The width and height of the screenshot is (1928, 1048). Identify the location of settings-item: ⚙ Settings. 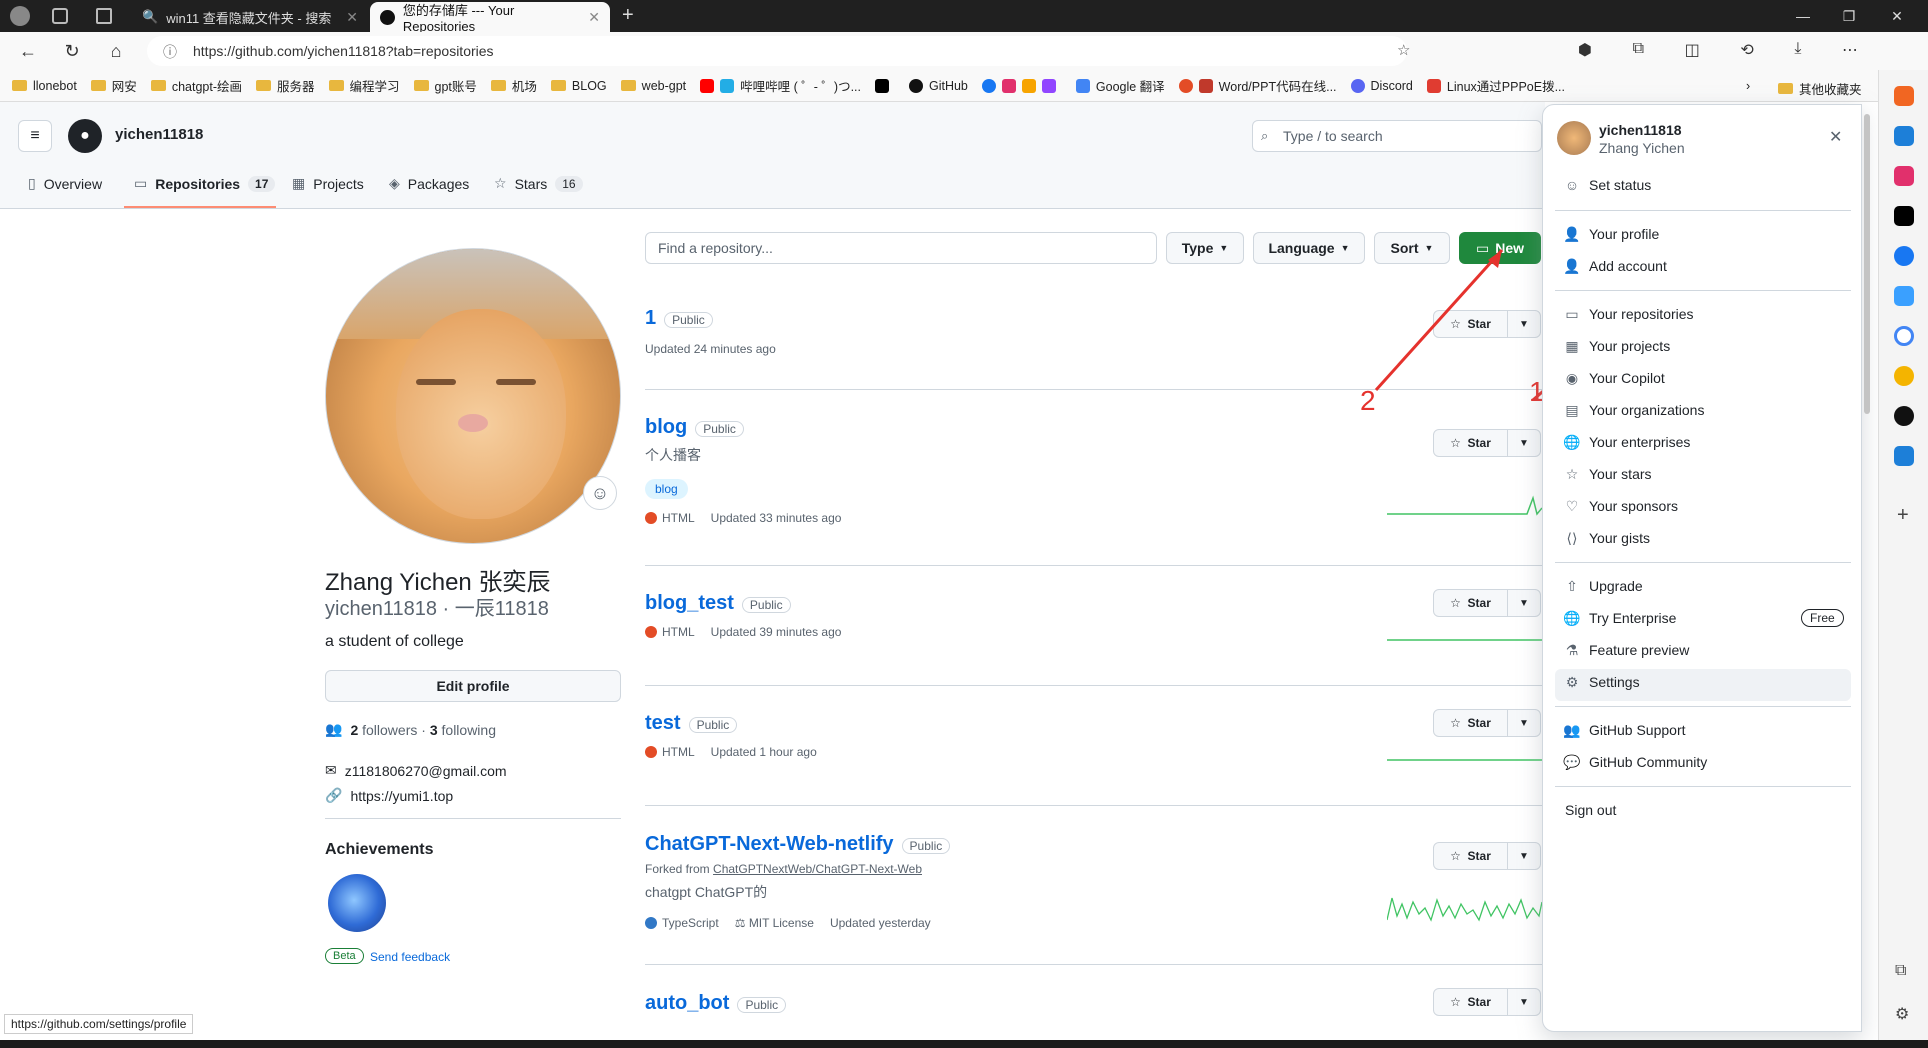
(1603, 682).